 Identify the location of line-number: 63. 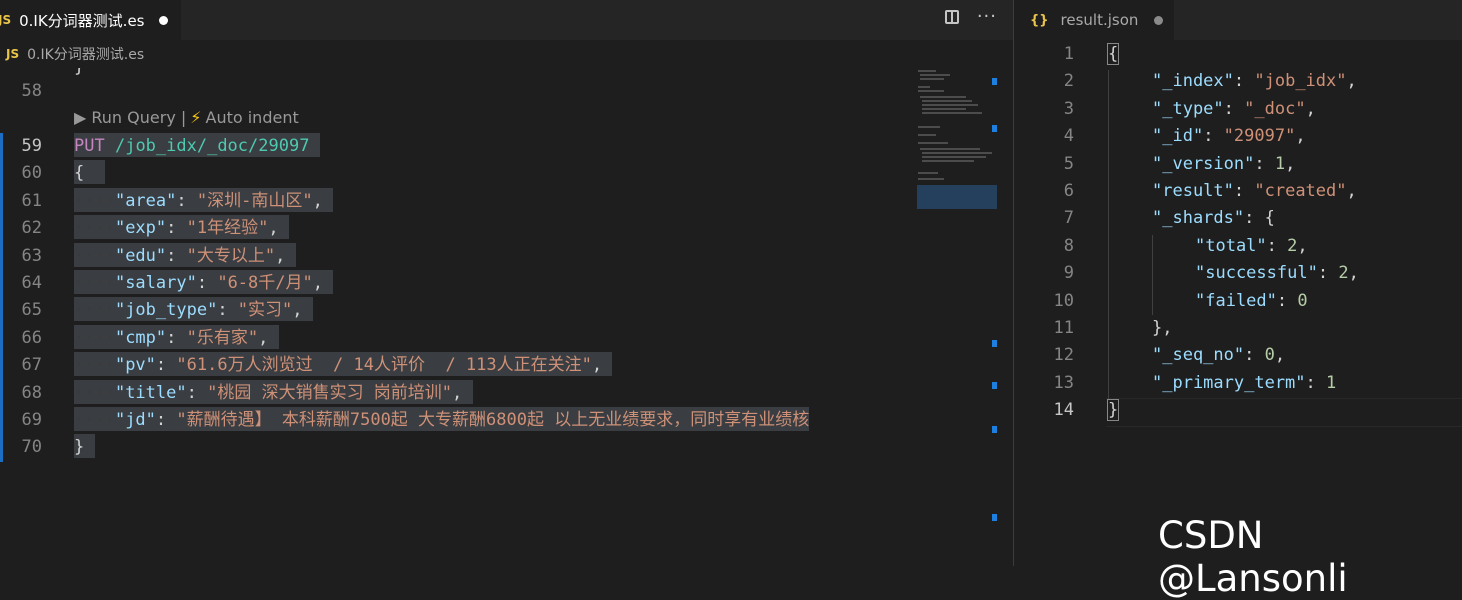
(31, 255).